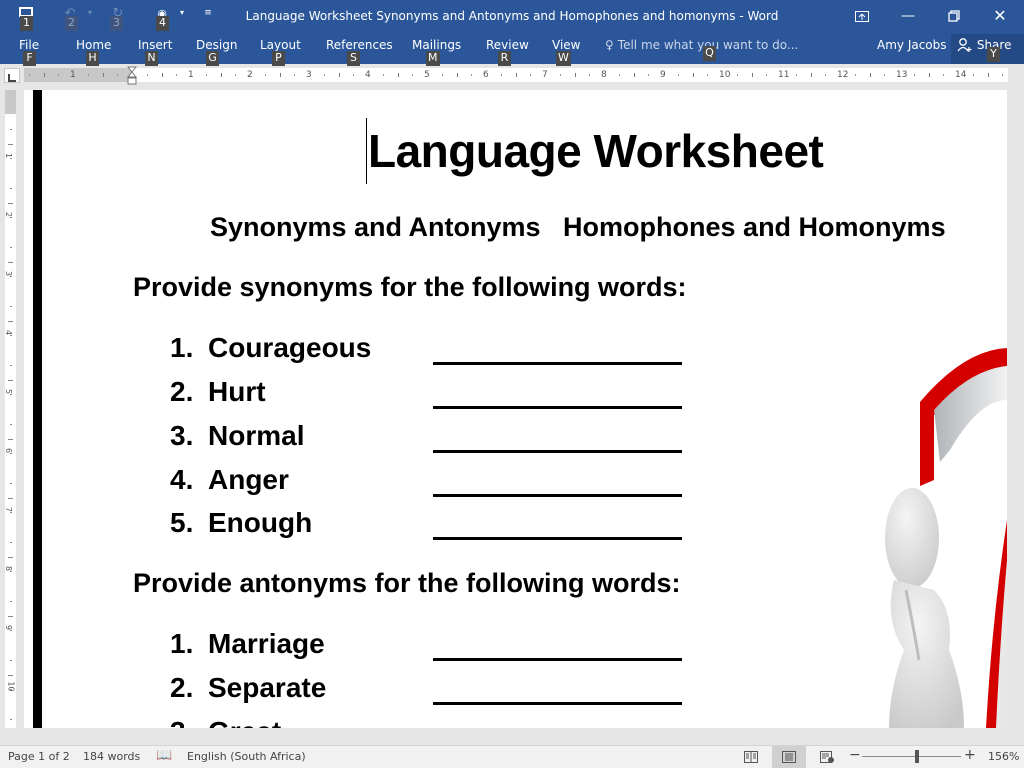 The width and height of the screenshot is (1024, 768). I want to click on restore-button, so click(954, 16).